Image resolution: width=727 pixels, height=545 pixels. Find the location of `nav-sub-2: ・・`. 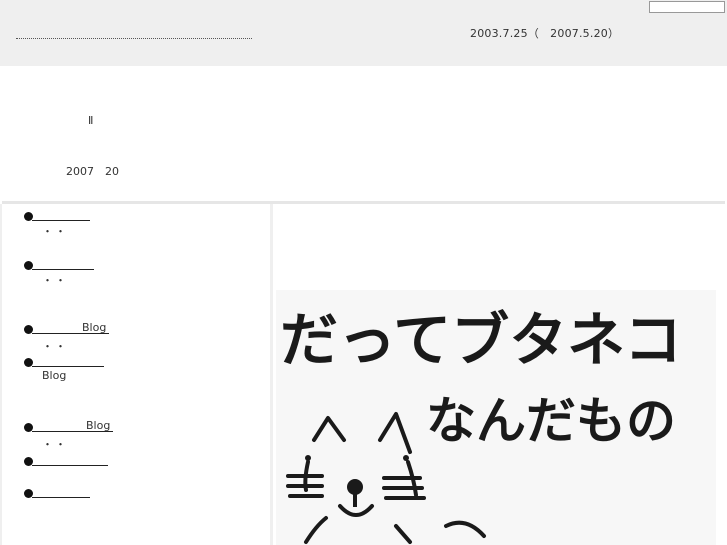

nav-sub-2: ・・ is located at coordinates (55, 280).